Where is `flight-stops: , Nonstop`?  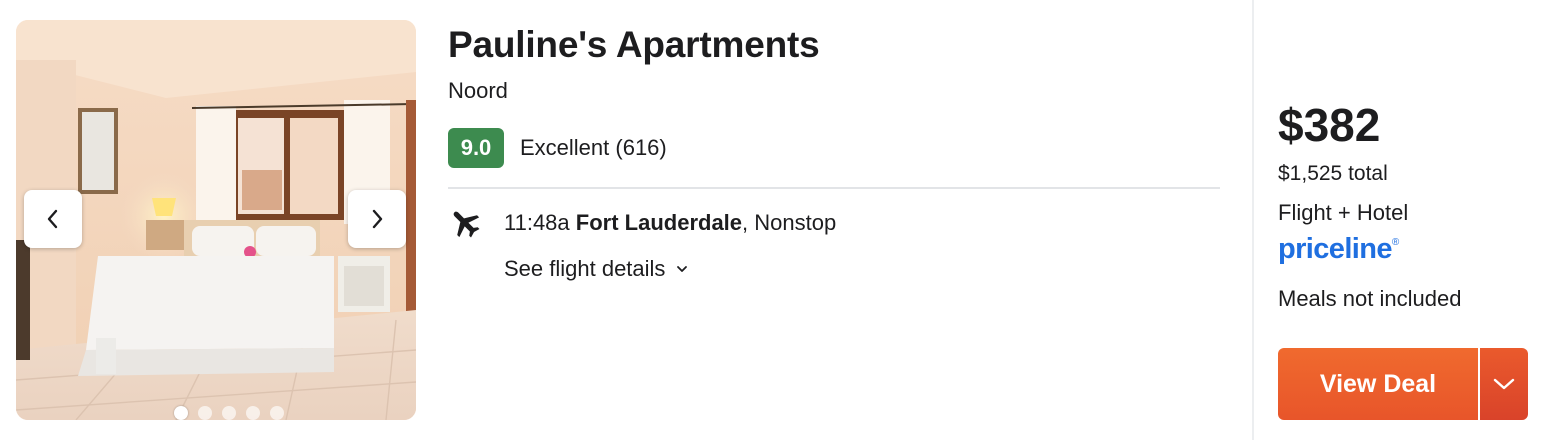 flight-stops: , Nonstop is located at coordinates (789, 222).